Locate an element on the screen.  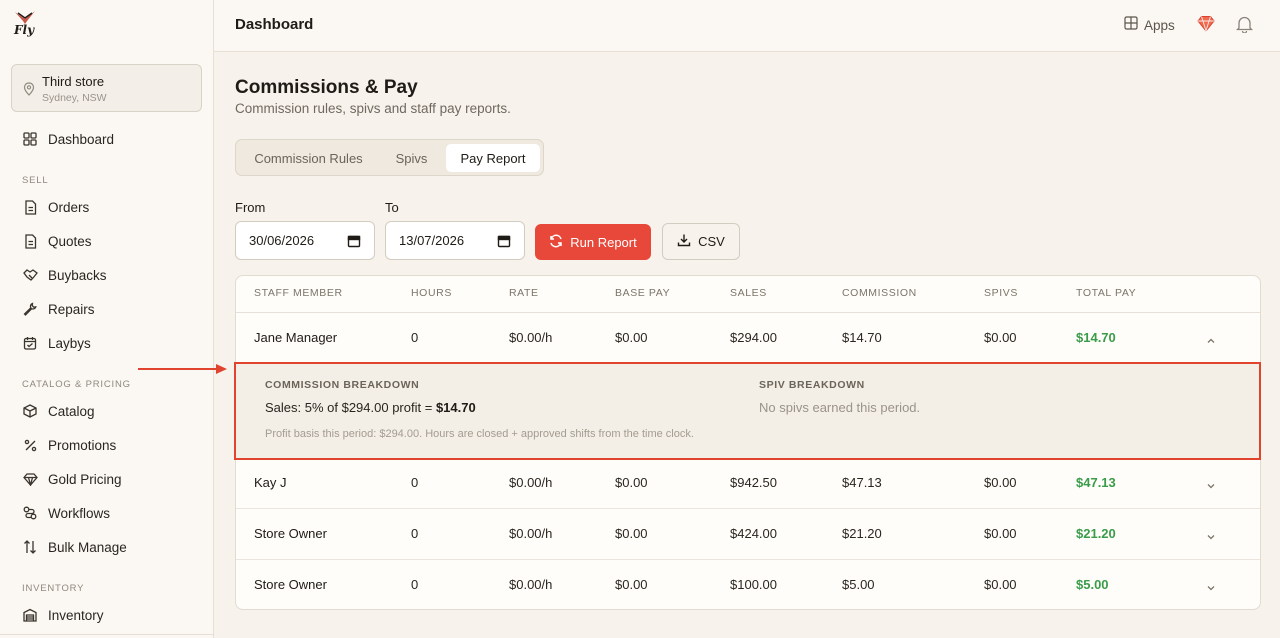
sidebar-item-promotions: Promotions is located at coordinates (107, 445).